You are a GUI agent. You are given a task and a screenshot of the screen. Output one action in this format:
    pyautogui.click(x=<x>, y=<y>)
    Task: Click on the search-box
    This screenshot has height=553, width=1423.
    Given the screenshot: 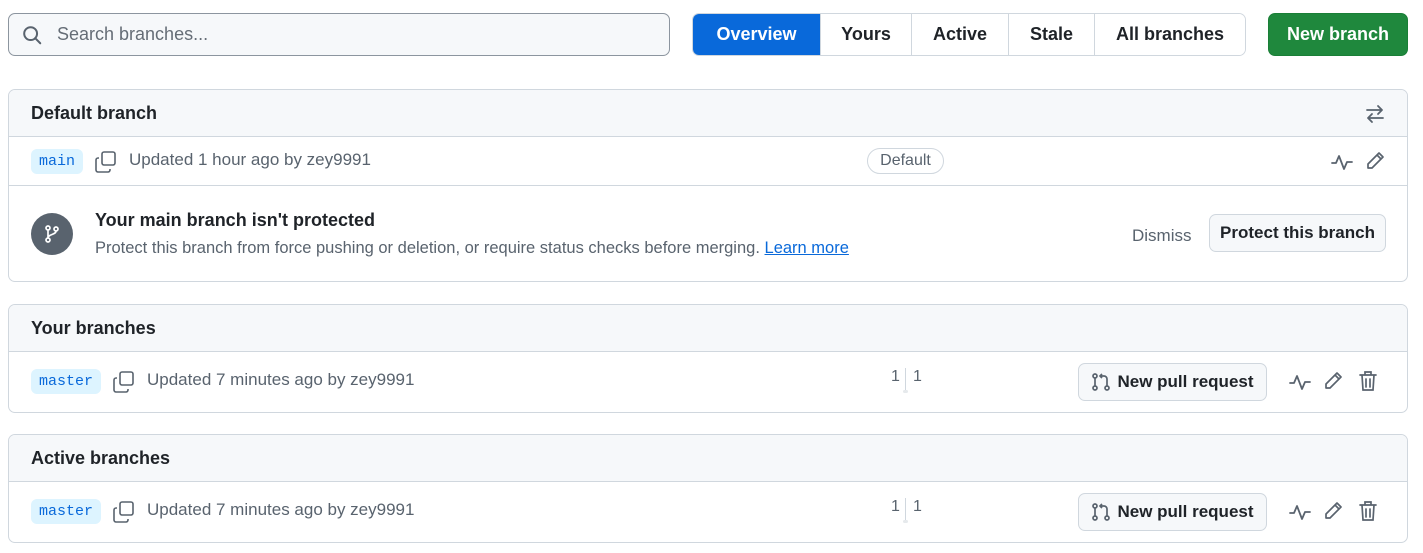 What is the action you would take?
    pyautogui.click(x=339, y=34)
    